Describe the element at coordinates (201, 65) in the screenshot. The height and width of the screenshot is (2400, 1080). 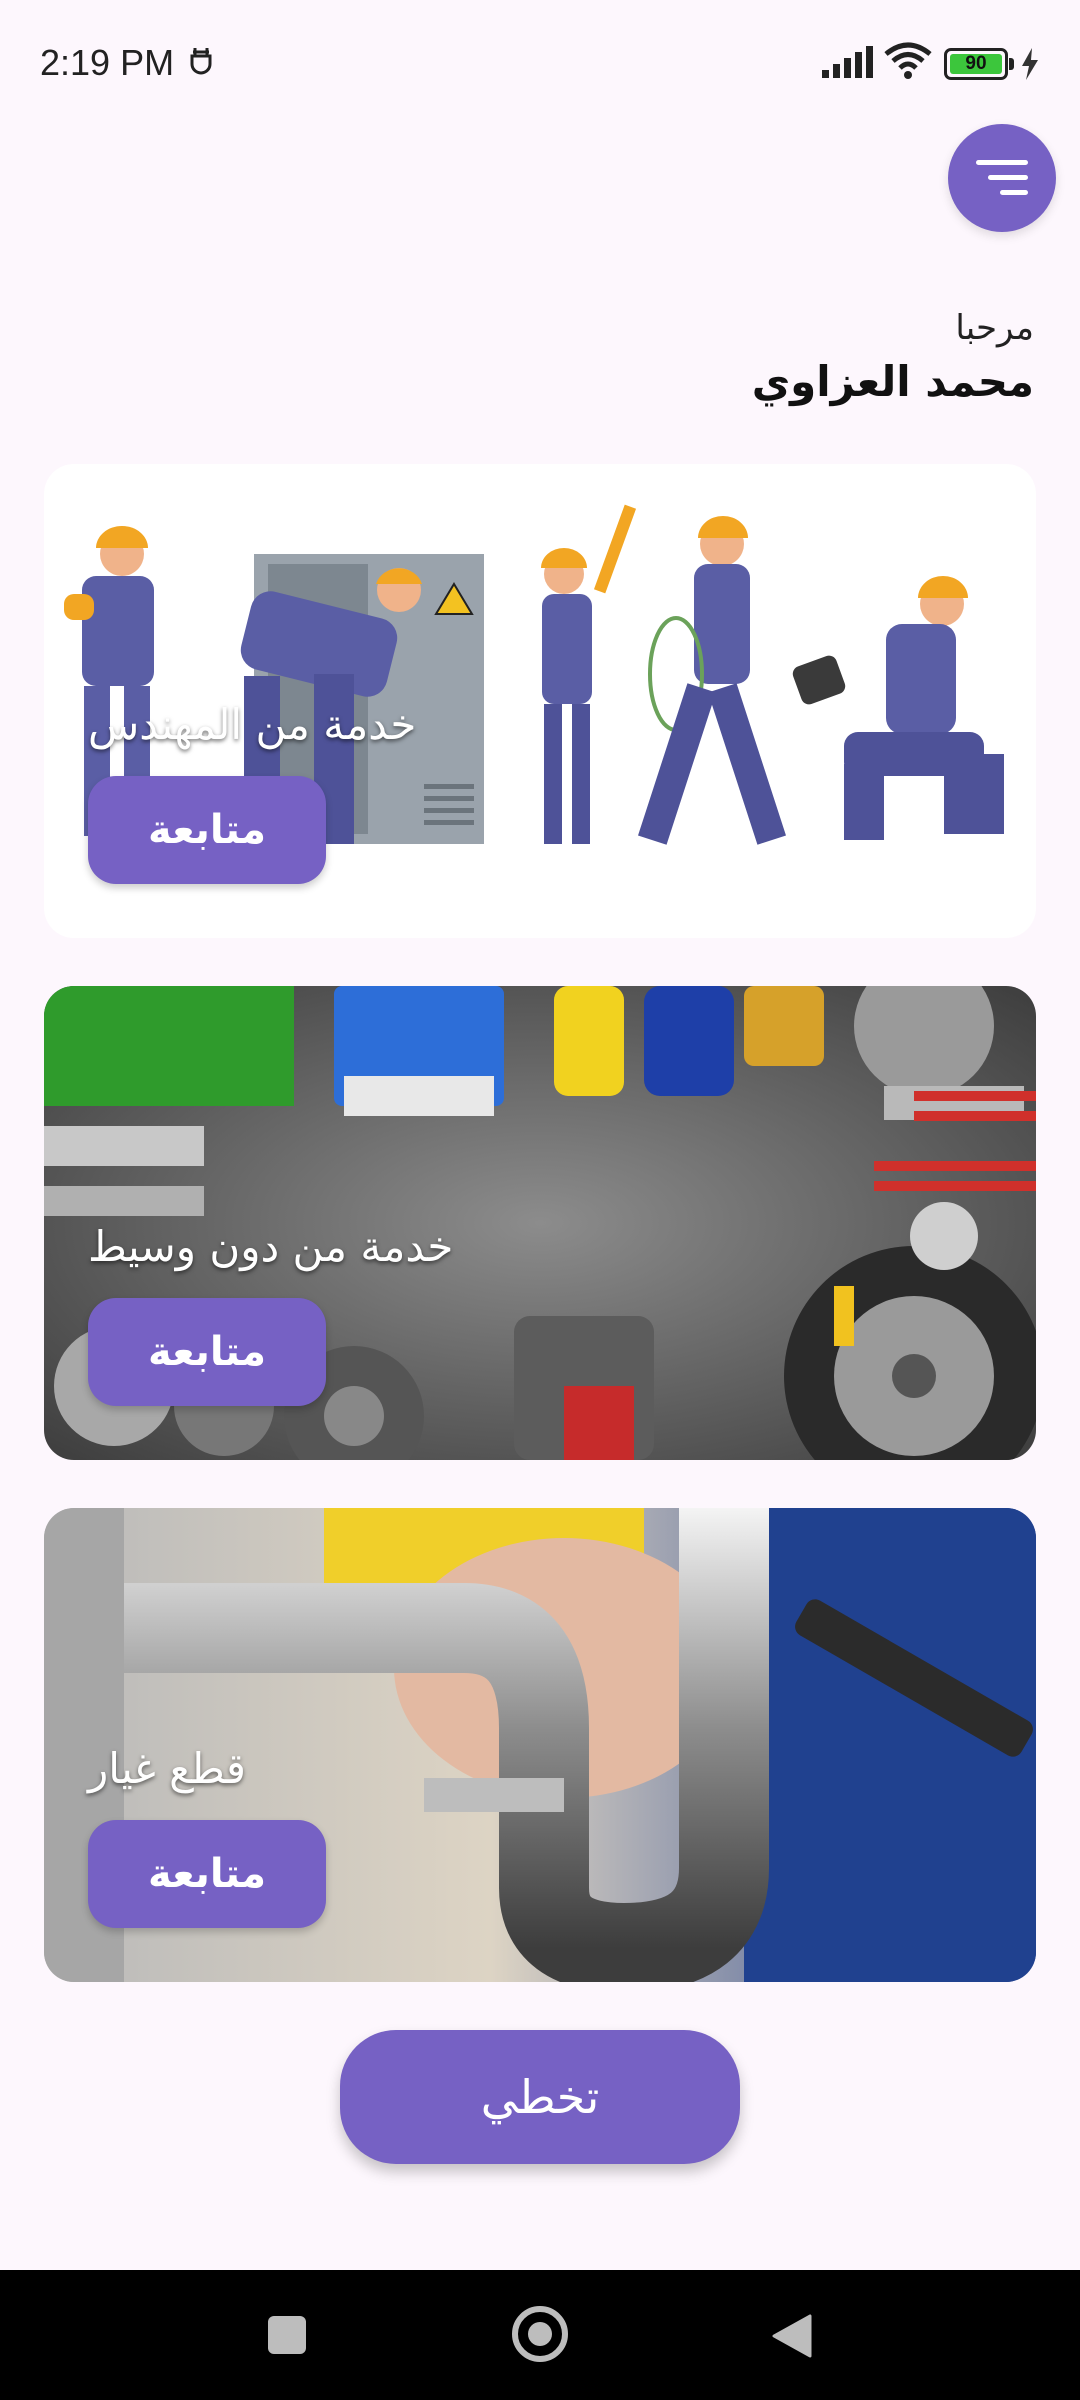
I see `notification-icon` at that location.